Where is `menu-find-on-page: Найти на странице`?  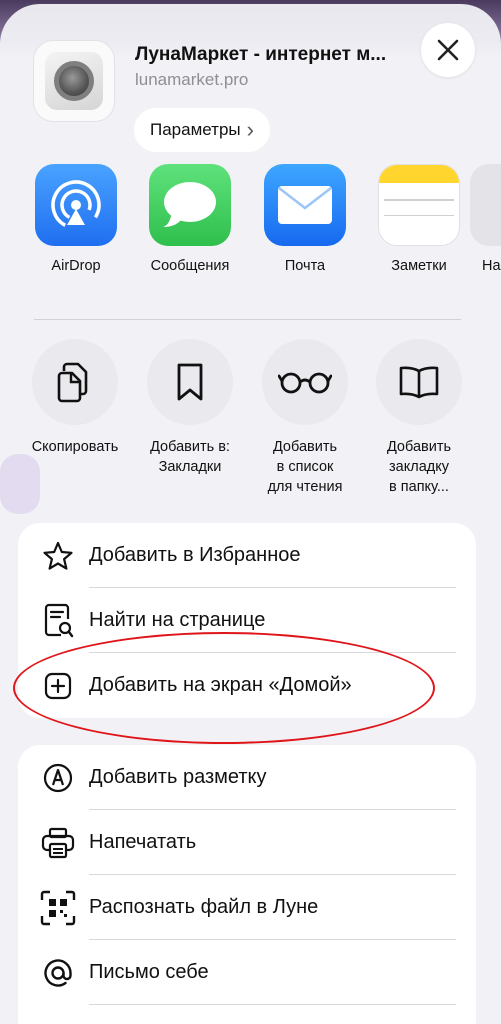
menu-find-on-page: Найти на странице is located at coordinates (247, 620).